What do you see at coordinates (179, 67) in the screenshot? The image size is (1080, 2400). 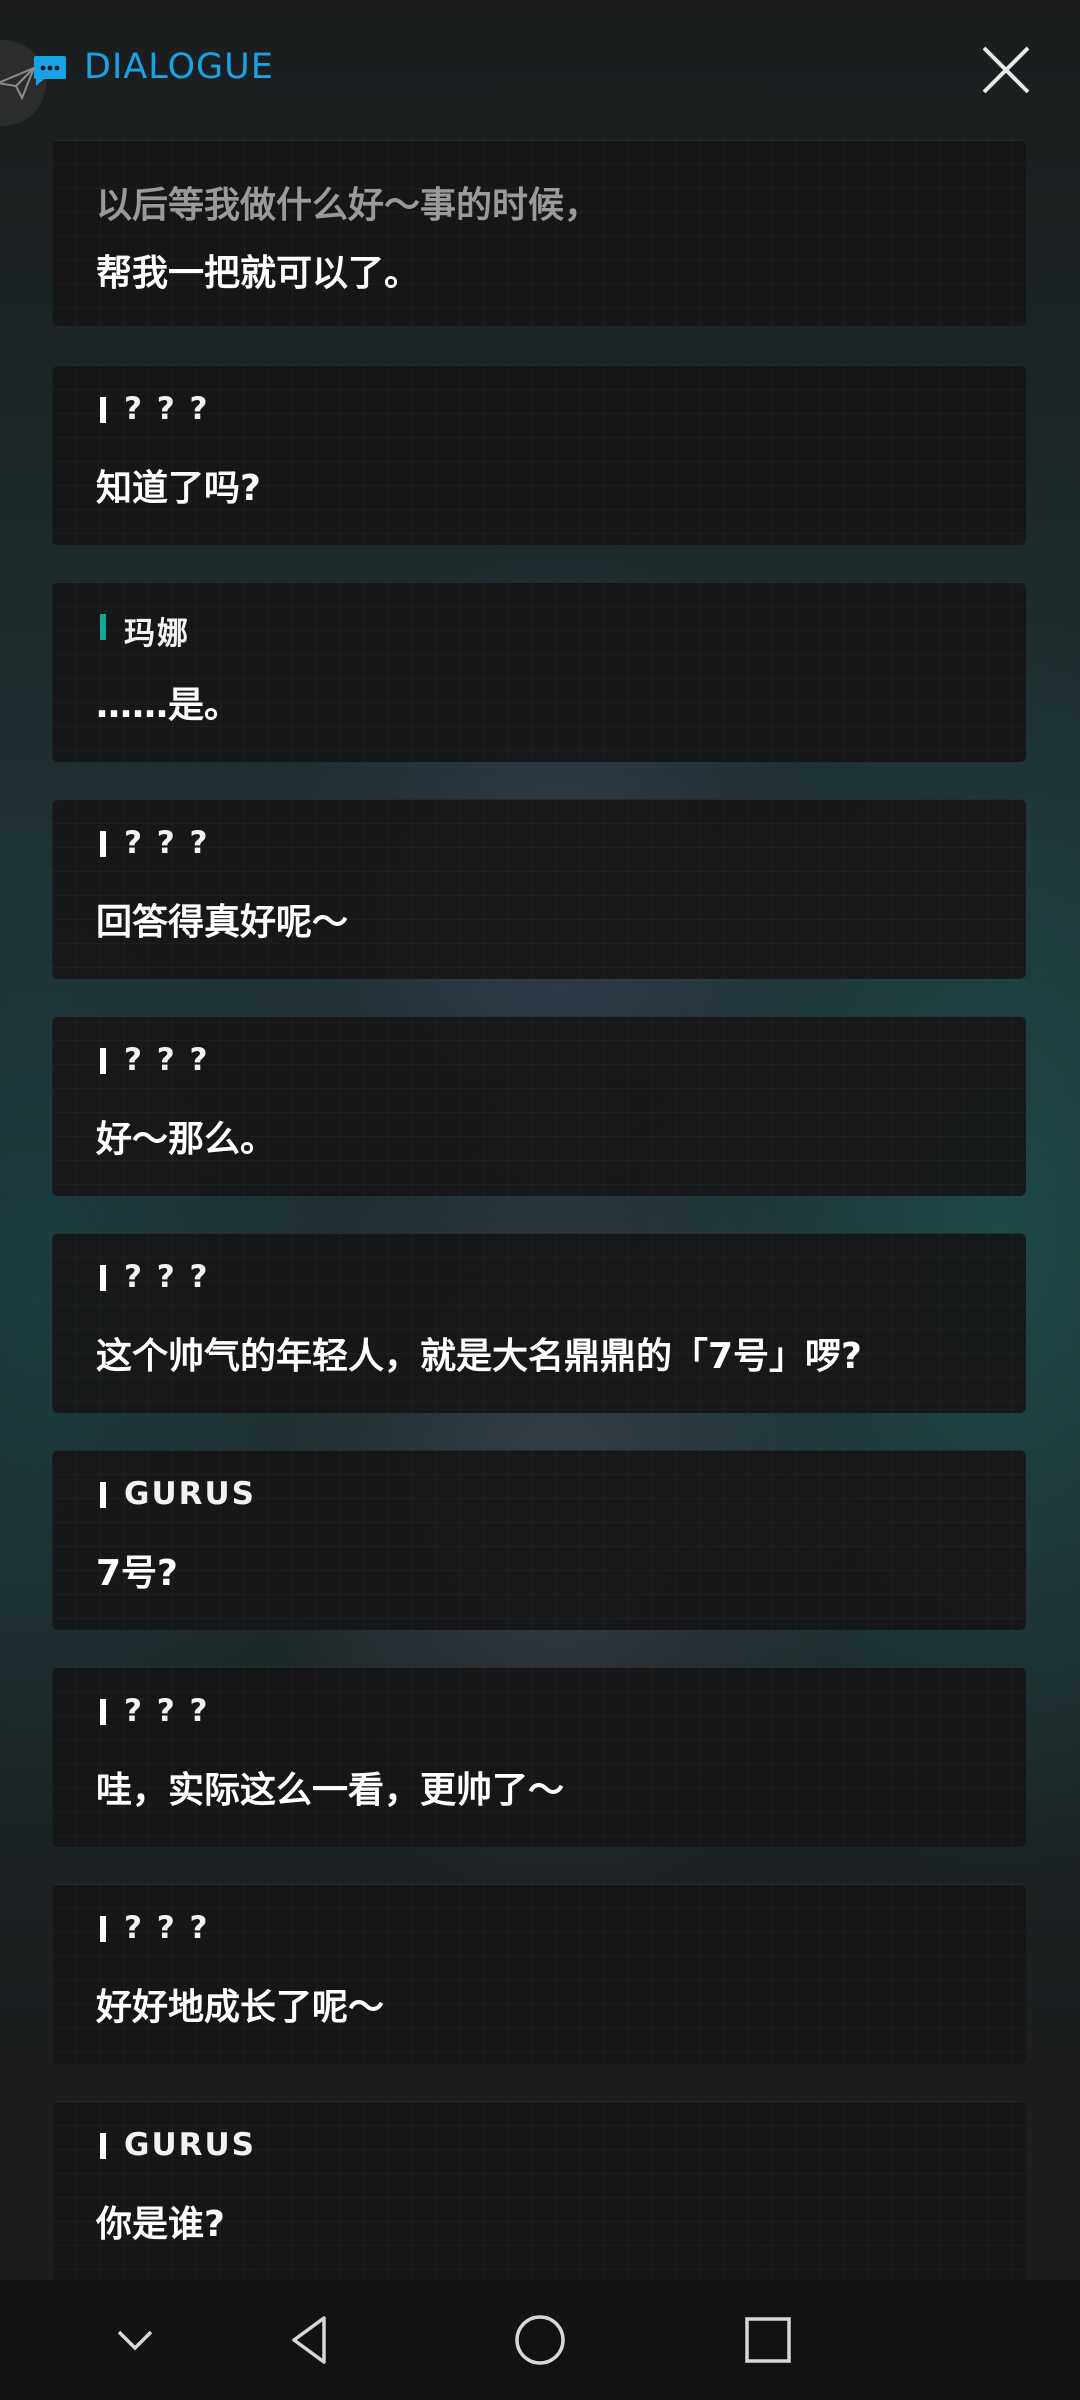 I see `dialogue-title: DIALOGUE` at bounding box center [179, 67].